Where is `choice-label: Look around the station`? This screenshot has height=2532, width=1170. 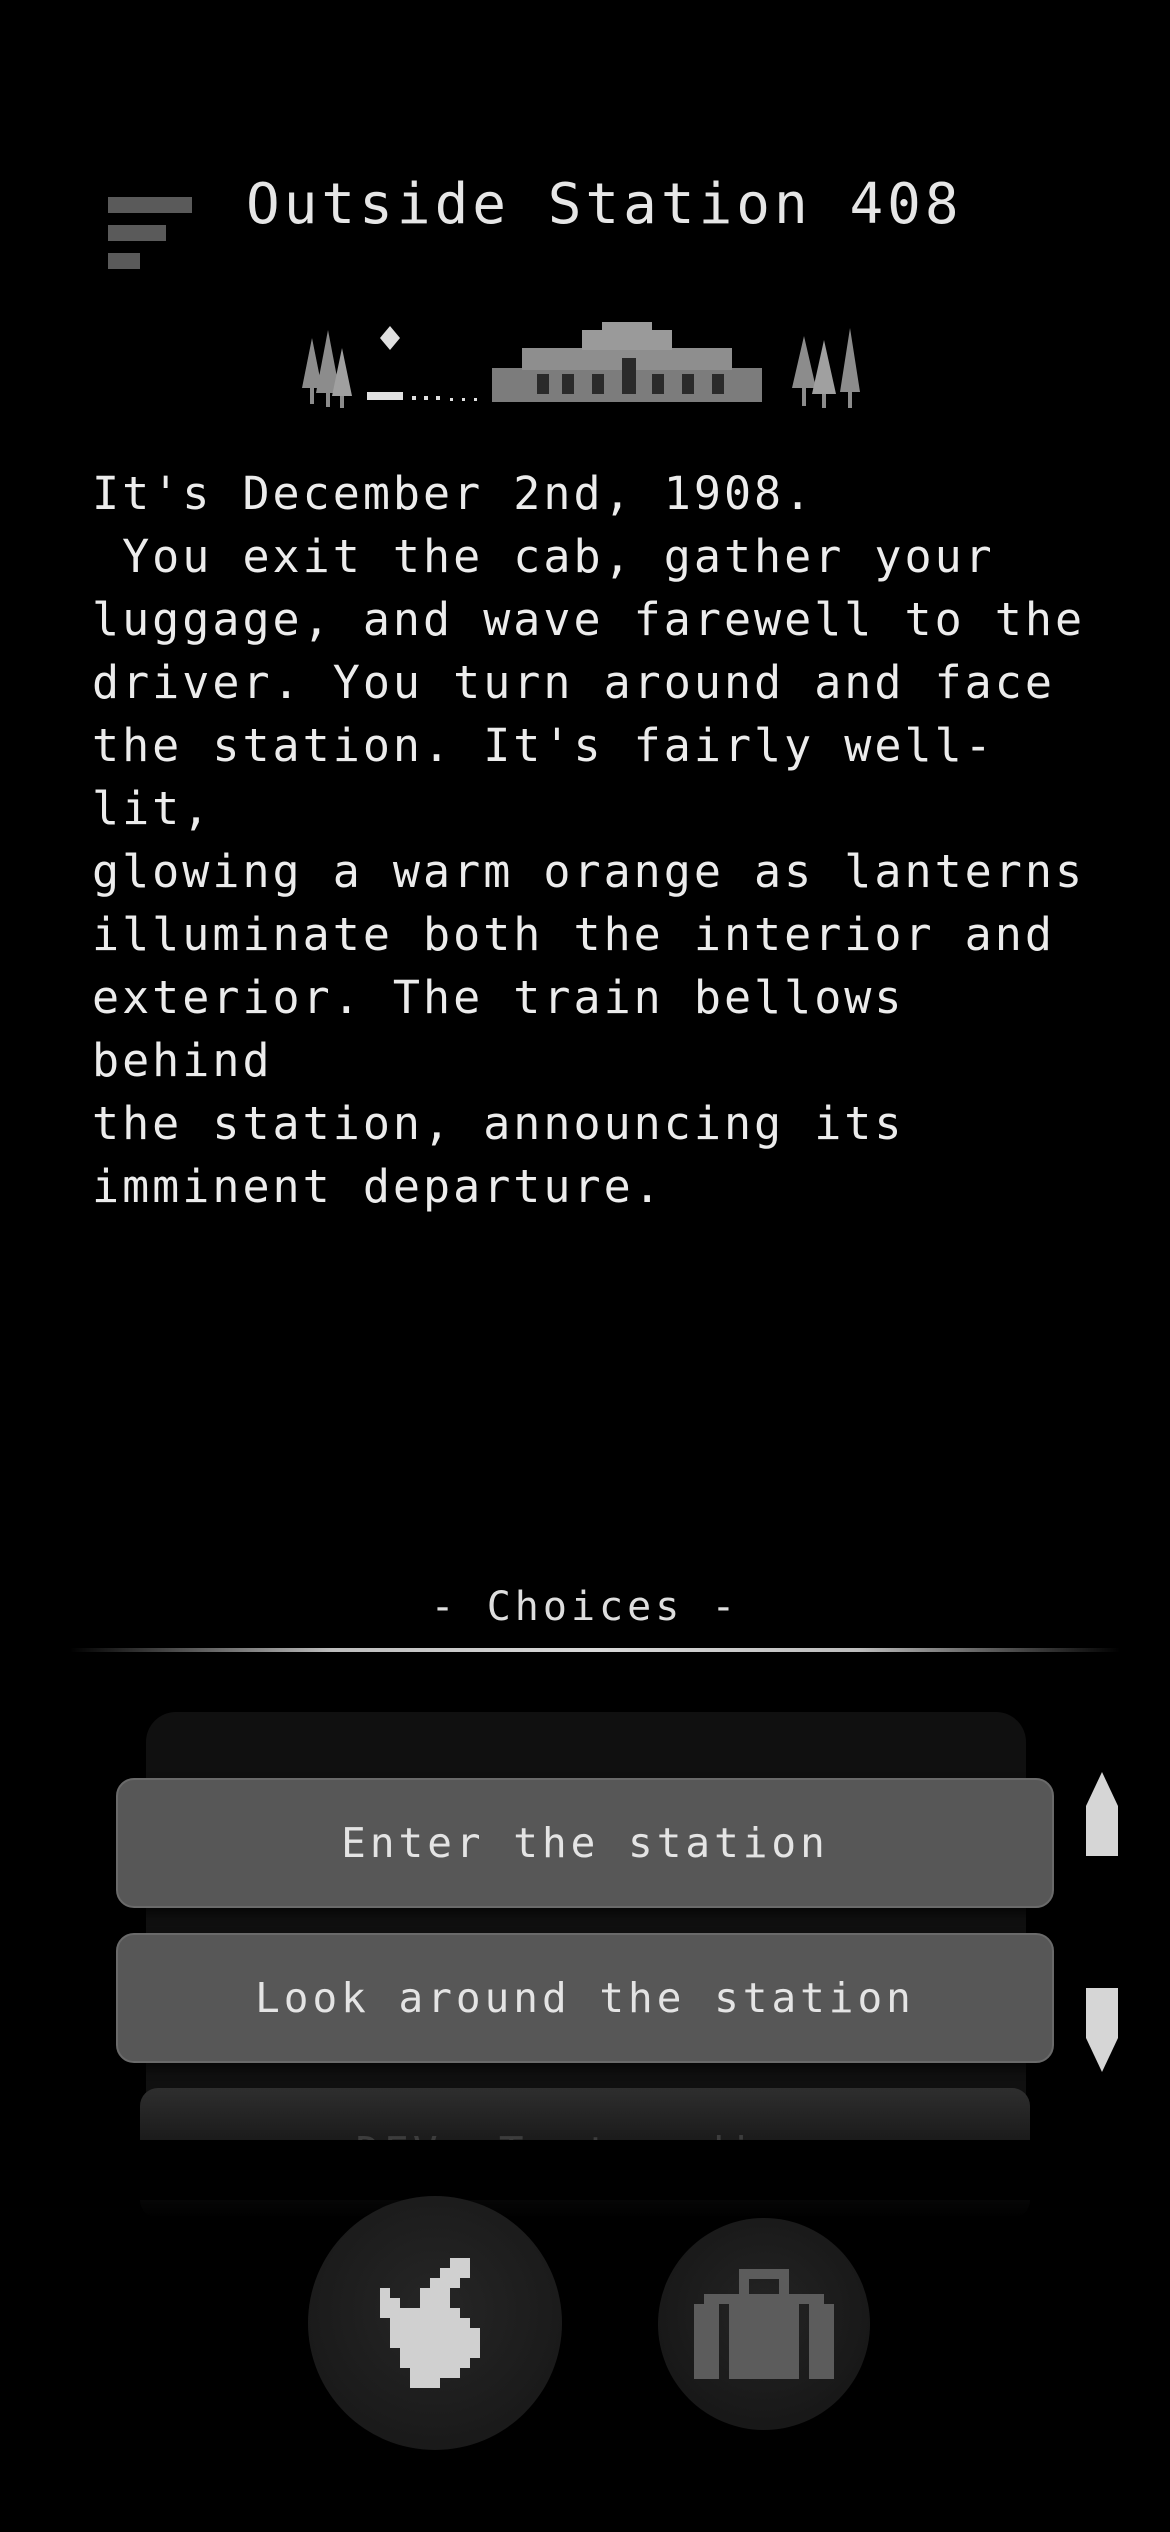 choice-label: Look around the station is located at coordinates (585, 1998).